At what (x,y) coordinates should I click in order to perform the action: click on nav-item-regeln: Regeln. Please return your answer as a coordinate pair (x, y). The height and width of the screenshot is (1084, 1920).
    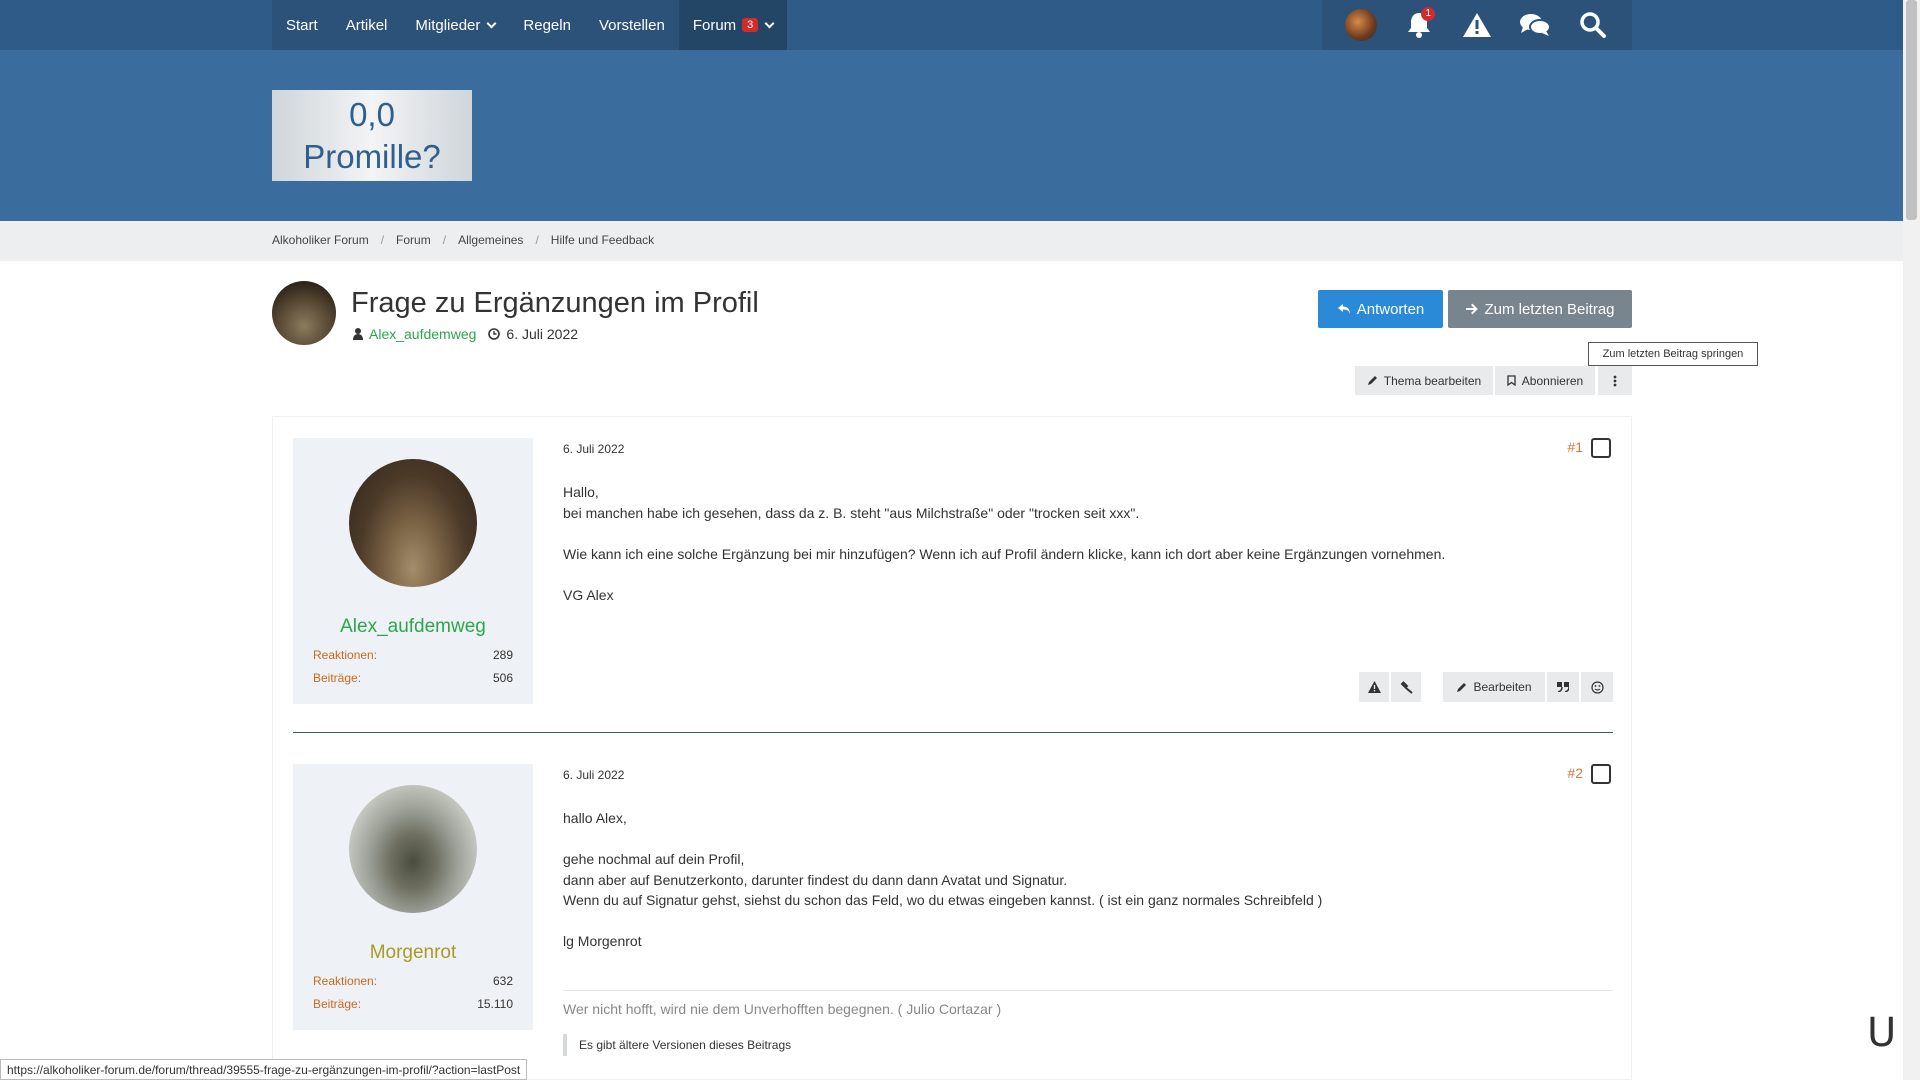
    Looking at the image, I should click on (547, 25).